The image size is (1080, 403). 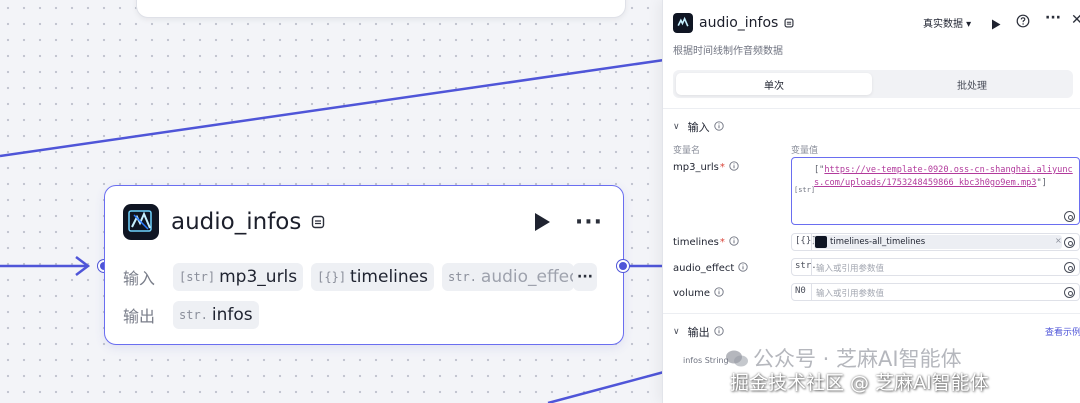 I want to click on tab-single: 单次, so click(x=774, y=84).